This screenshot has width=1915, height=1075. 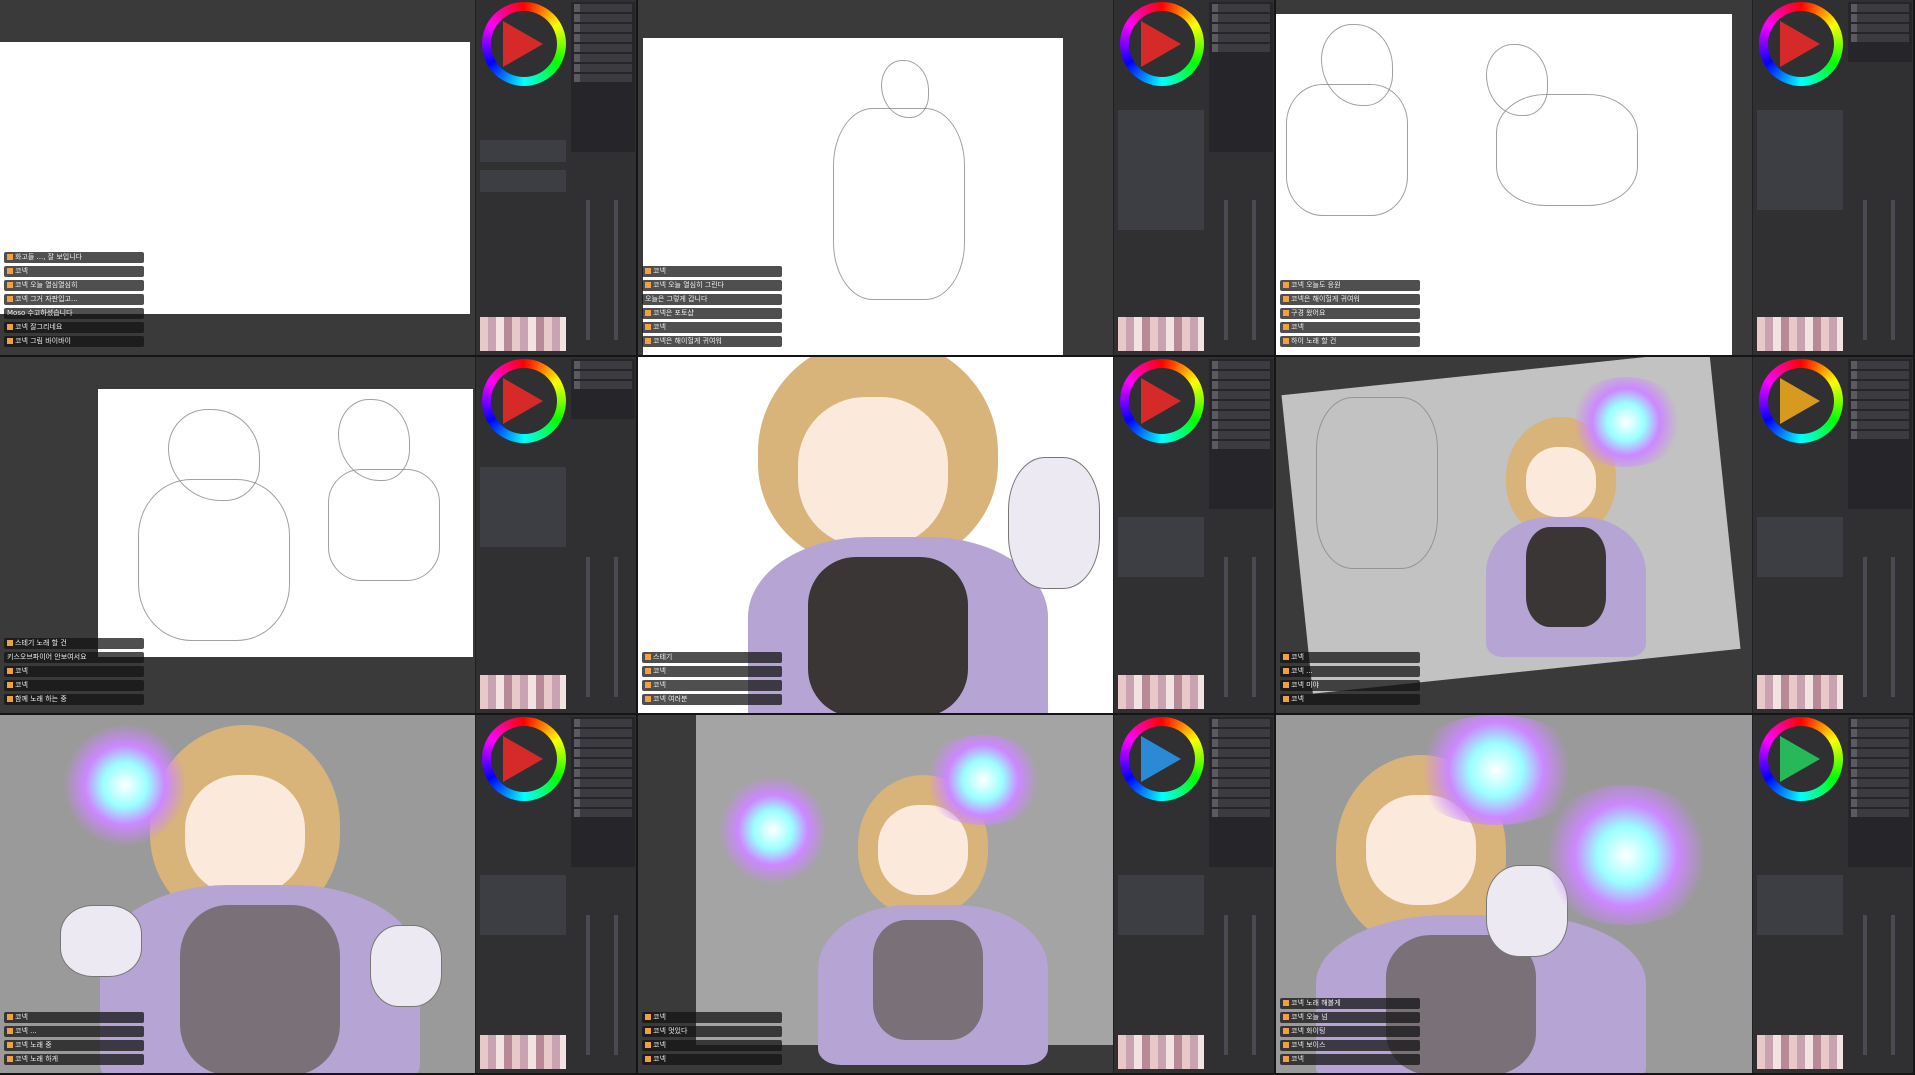 I want to click on face, so click(x=1561, y=482).